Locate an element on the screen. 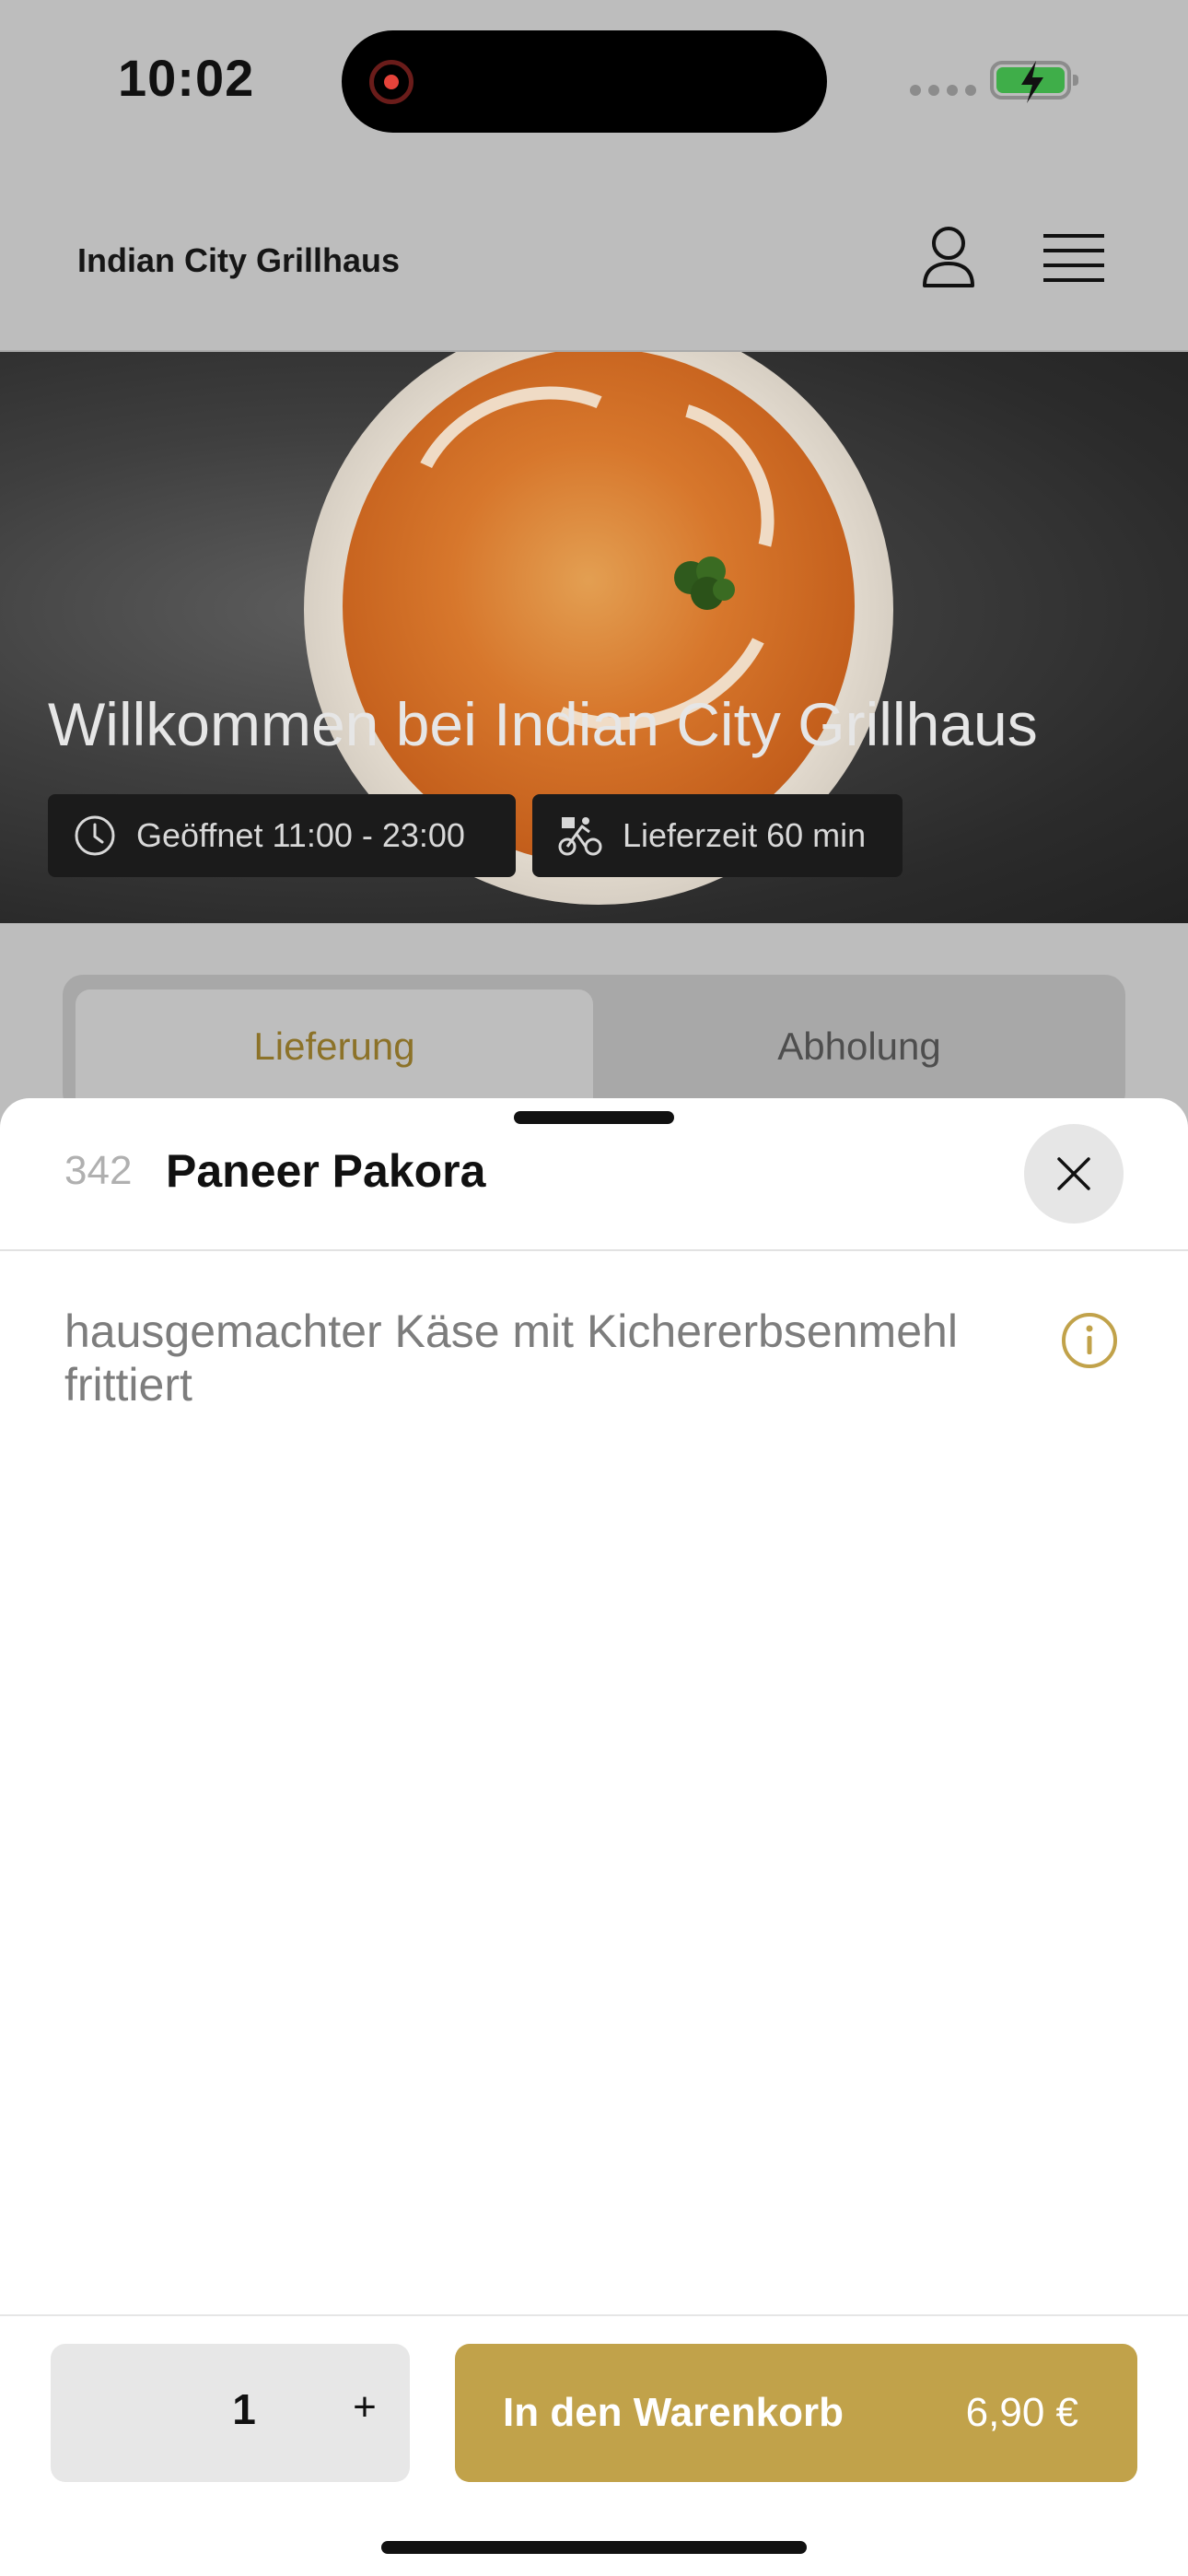 The width and height of the screenshot is (1188, 2576). close-icon is located at coordinates (1073, 1173).